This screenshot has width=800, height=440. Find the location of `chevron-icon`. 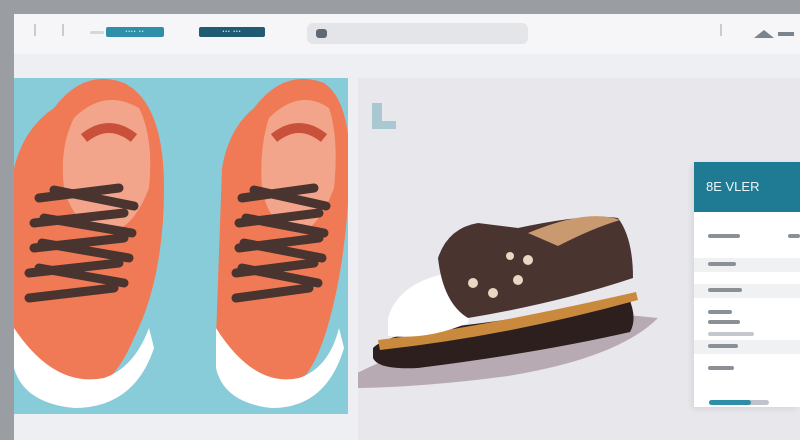

chevron-icon is located at coordinates (774, 34).